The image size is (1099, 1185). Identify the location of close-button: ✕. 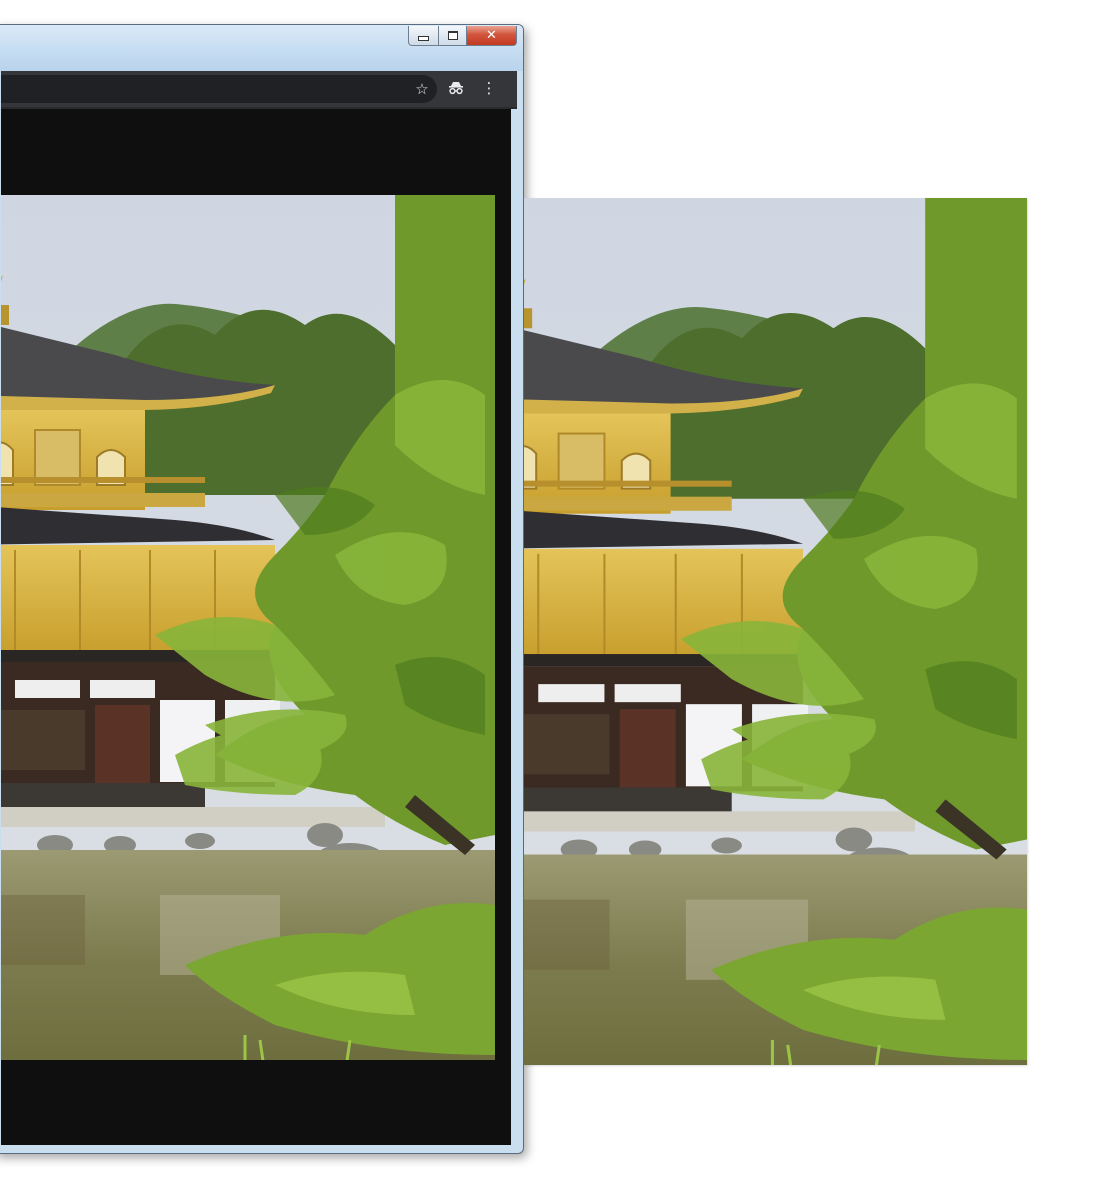
(492, 36).